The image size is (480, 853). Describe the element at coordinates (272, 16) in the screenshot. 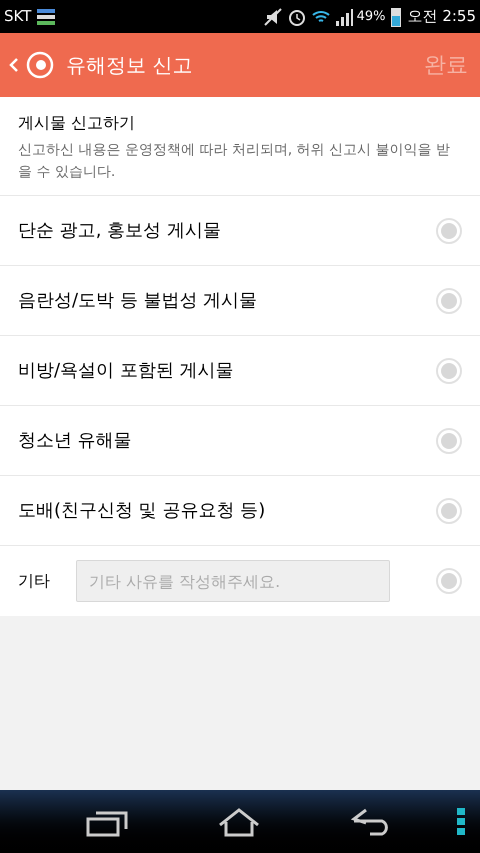

I see `mute-icon` at that location.